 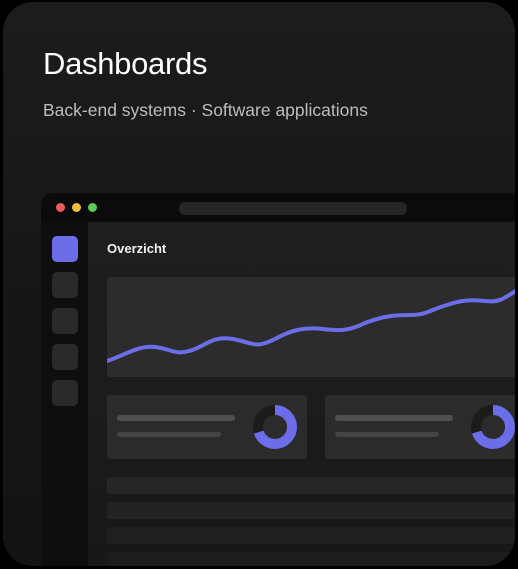 What do you see at coordinates (125, 63) in the screenshot?
I see `card-title: Dashboards` at bounding box center [125, 63].